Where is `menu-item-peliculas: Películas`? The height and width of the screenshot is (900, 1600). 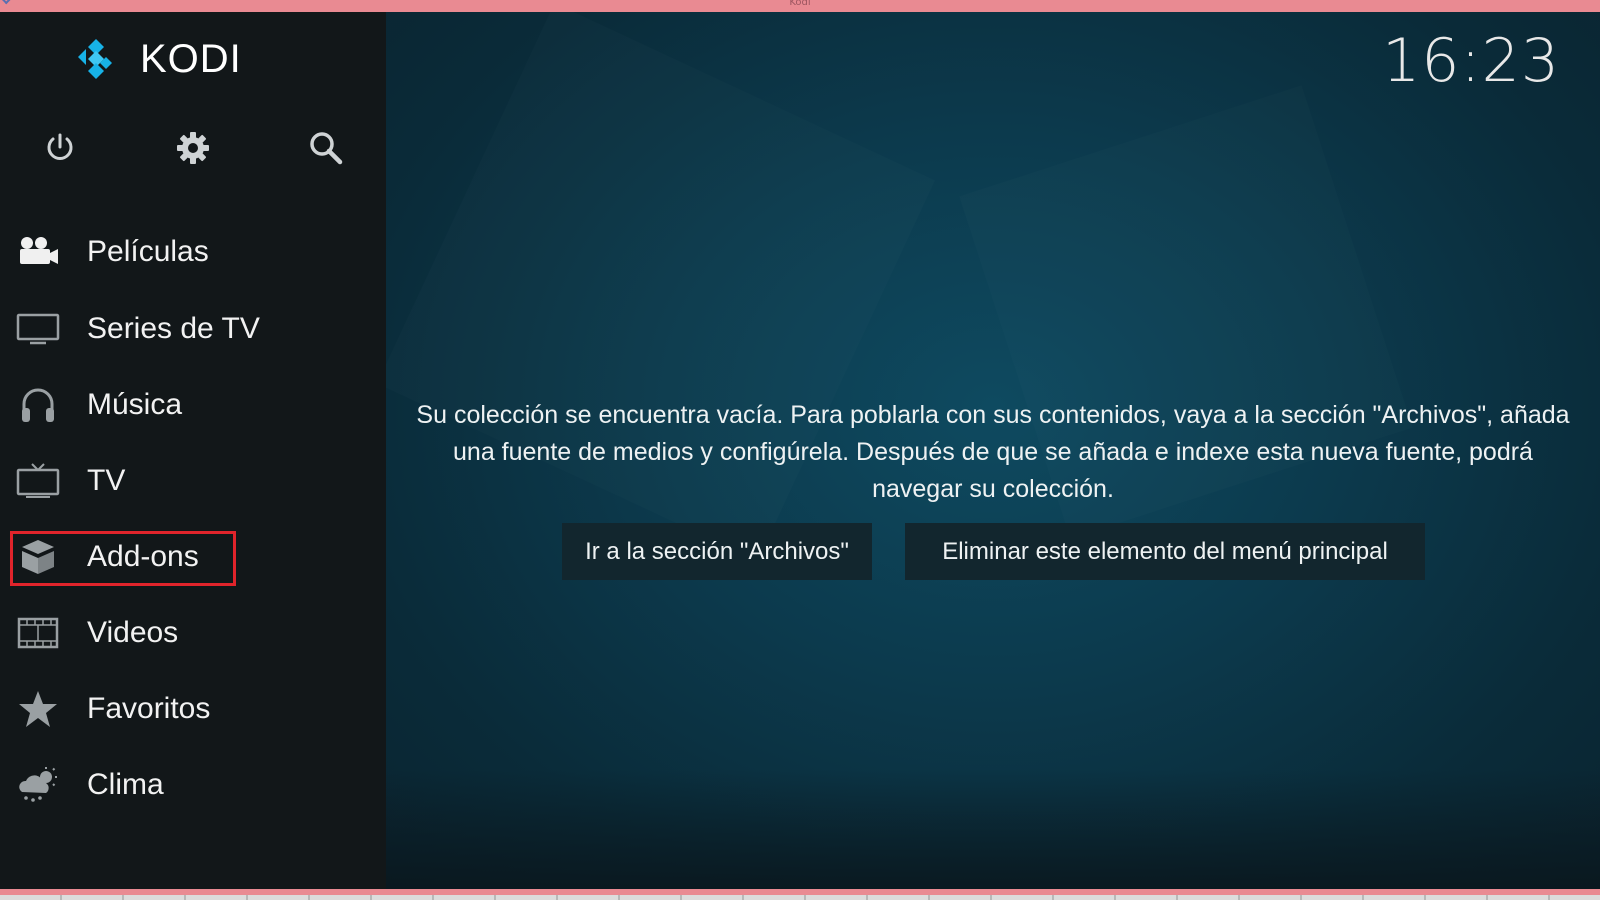
menu-item-peliculas: Películas is located at coordinates (193, 252).